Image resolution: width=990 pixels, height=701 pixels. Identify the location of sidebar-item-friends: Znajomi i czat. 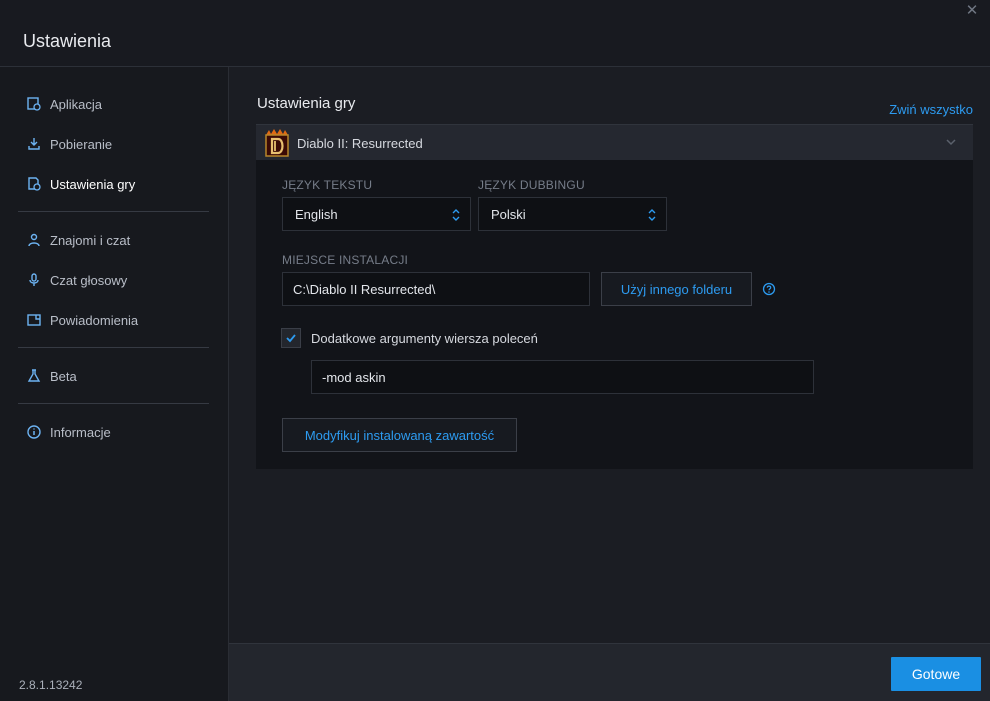
(78, 240).